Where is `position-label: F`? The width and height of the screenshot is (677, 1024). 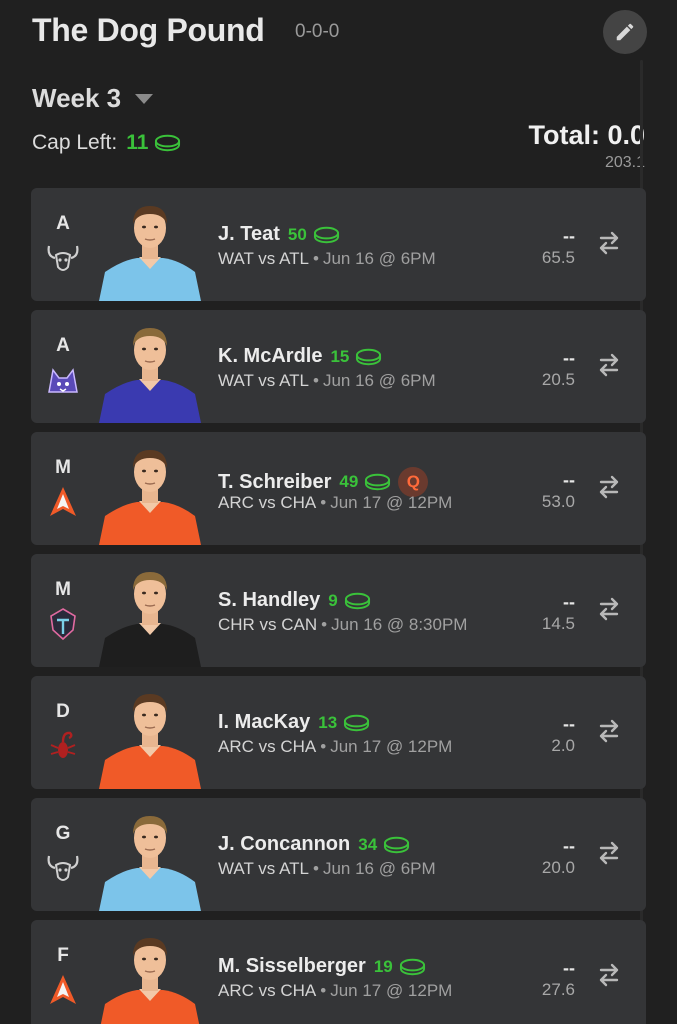
position-label: F is located at coordinates (63, 955).